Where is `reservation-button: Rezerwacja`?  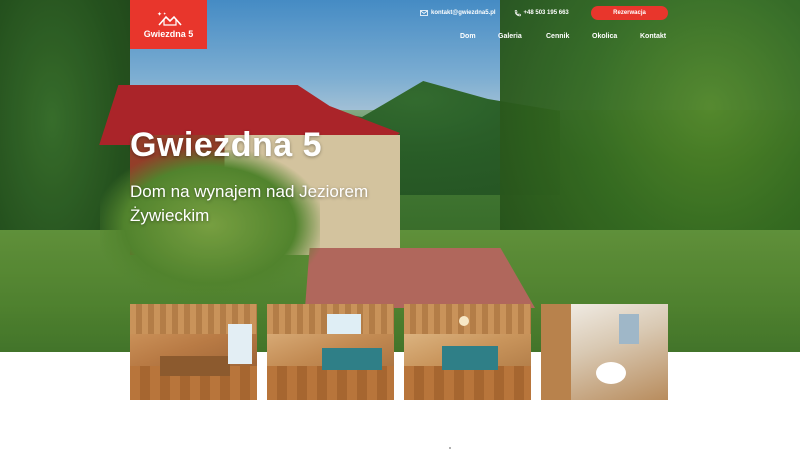
reservation-button: Rezerwacja is located at coordinates (629, 13).